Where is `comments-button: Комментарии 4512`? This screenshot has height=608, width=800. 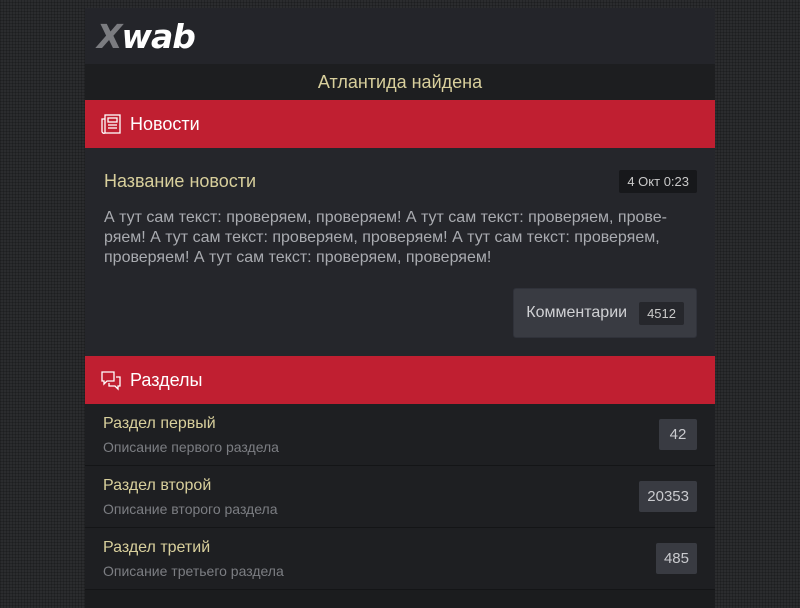
comments-button: Комментарии 4512 is located at coordinates (605, 313).